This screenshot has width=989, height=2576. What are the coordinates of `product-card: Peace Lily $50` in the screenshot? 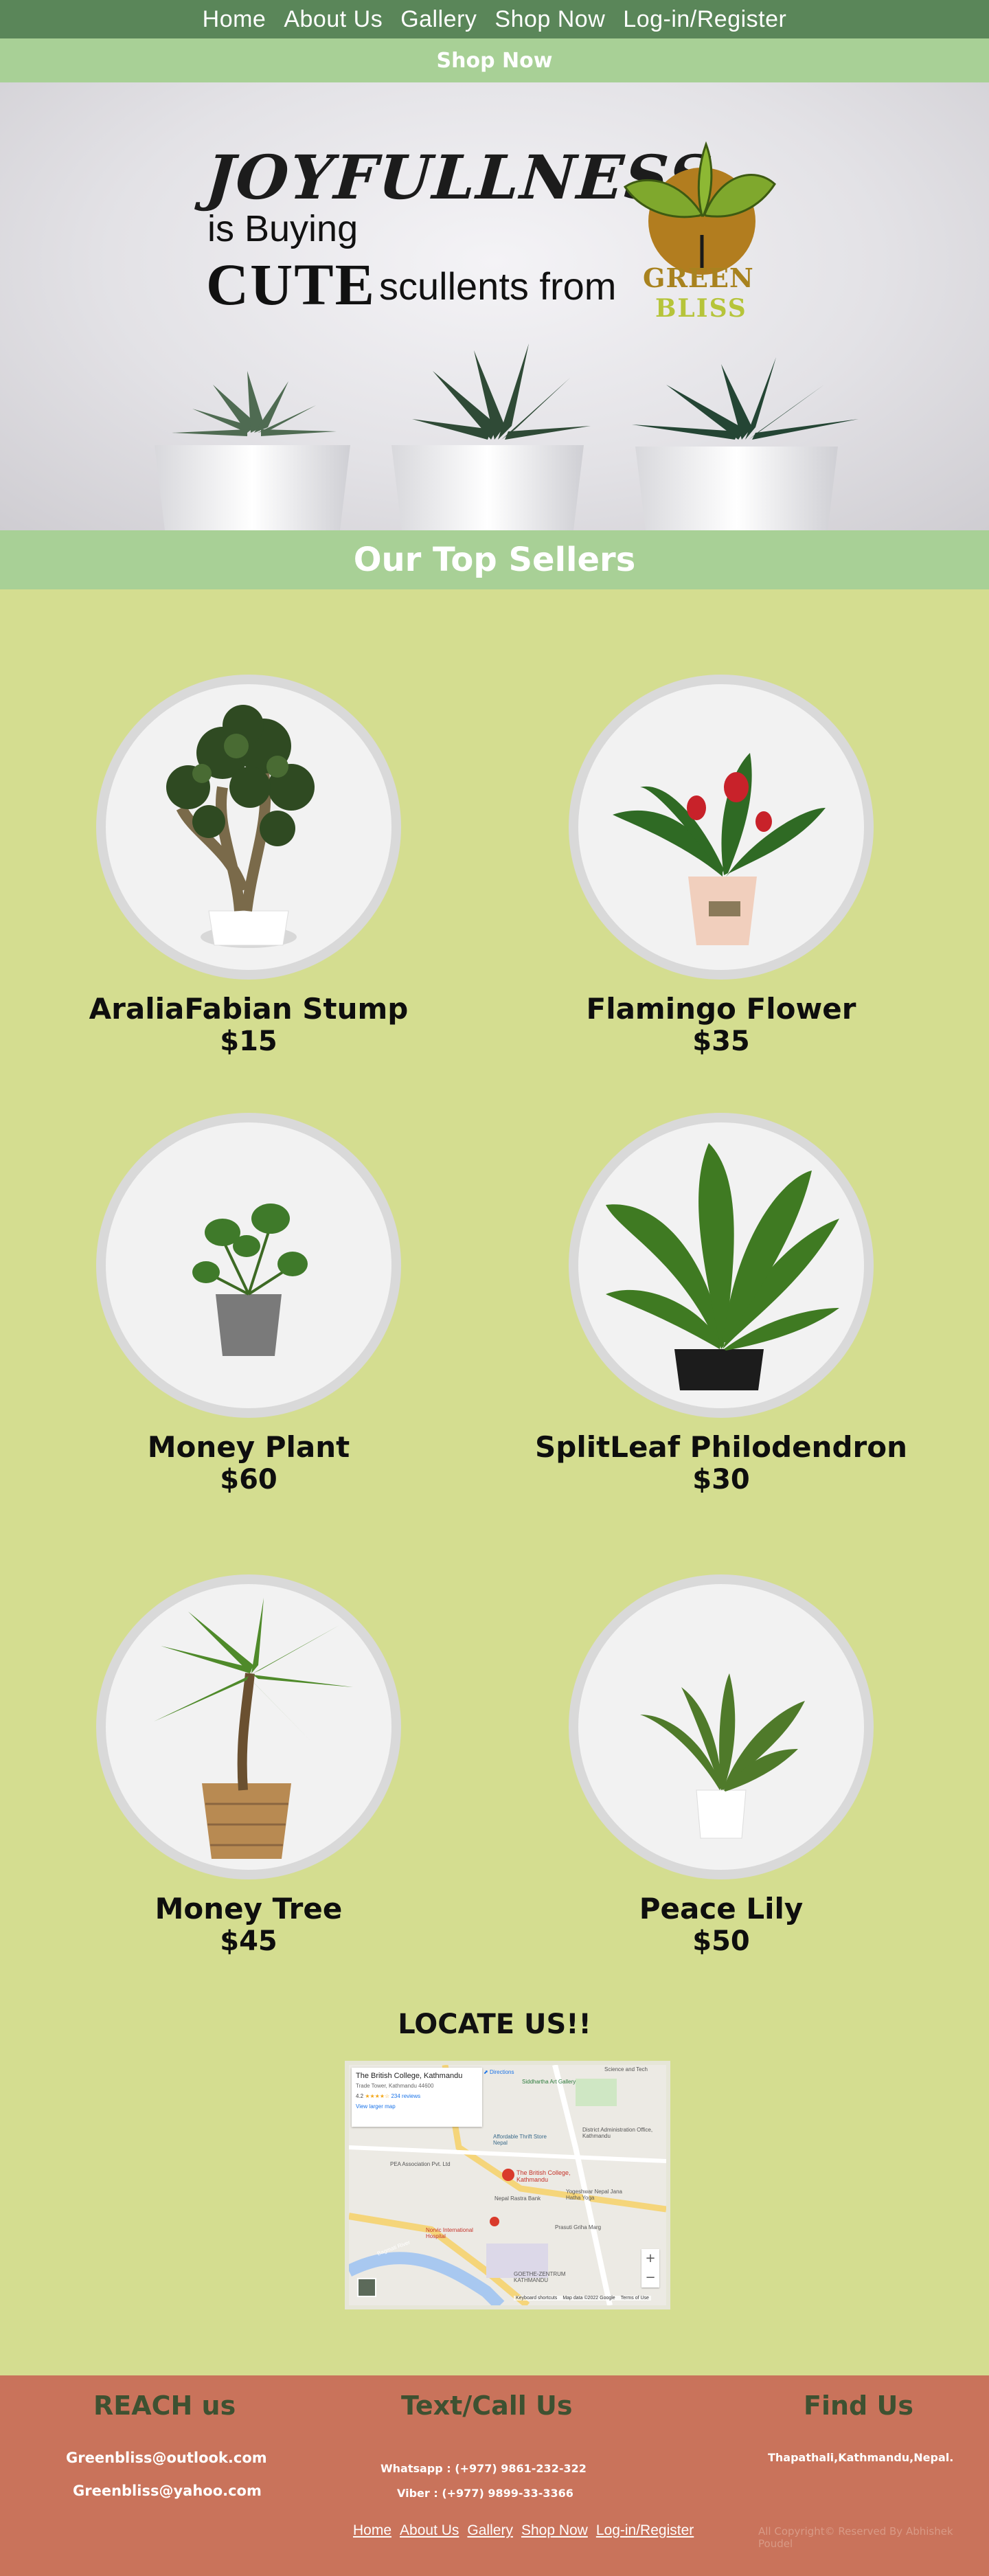 It's located at (721, 1765).